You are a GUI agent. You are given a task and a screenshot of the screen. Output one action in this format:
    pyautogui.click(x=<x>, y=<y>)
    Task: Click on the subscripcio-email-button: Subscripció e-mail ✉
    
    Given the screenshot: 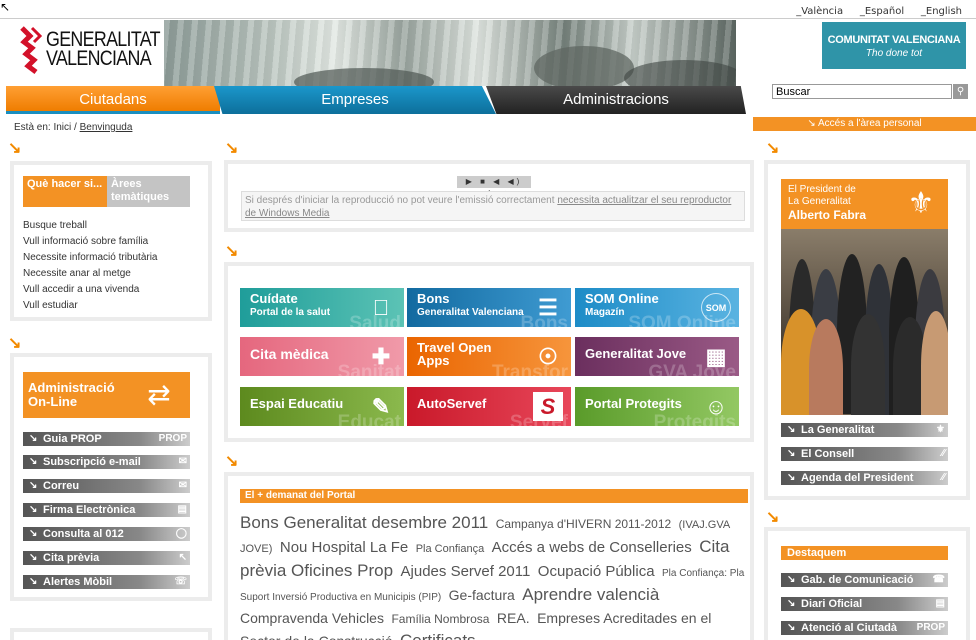 What is the action you would take?
    pyautogui.click(x=106, y=462)
    